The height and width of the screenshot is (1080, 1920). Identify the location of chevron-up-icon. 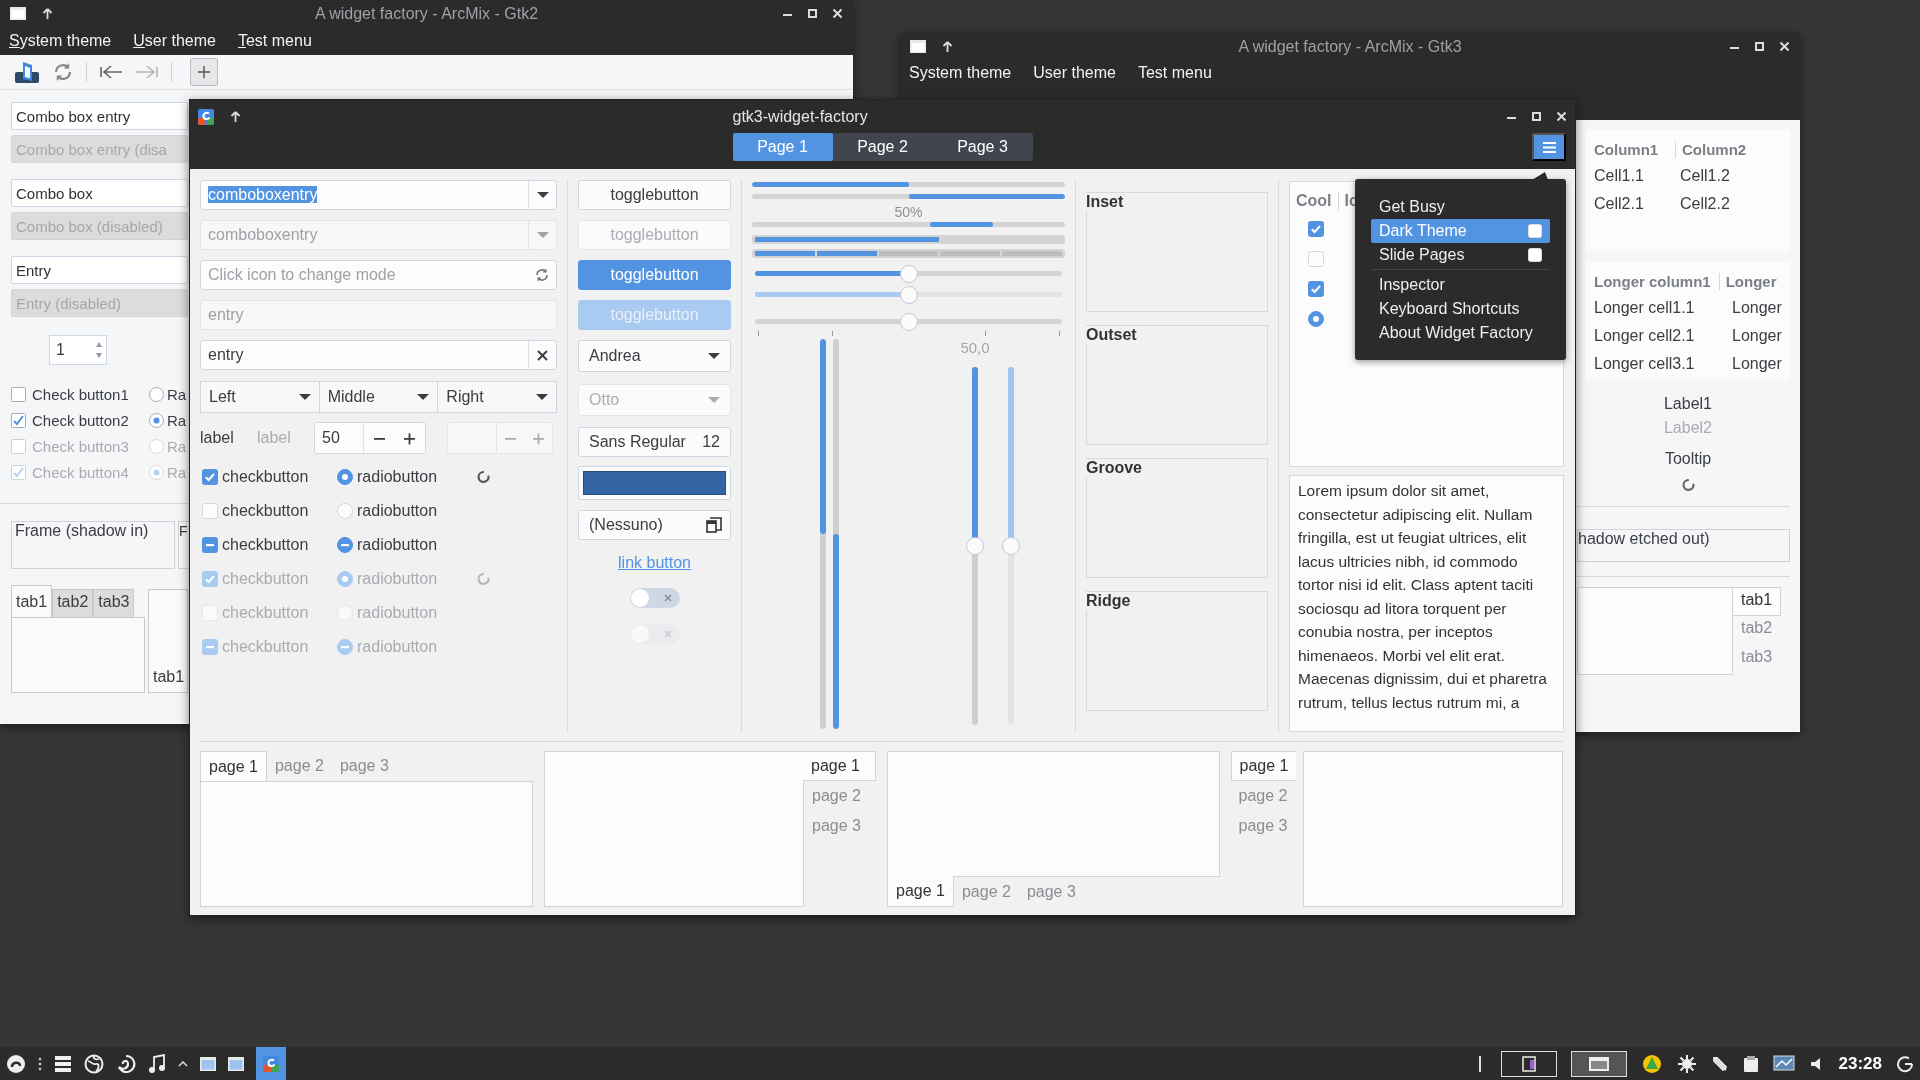
(183, 1063).